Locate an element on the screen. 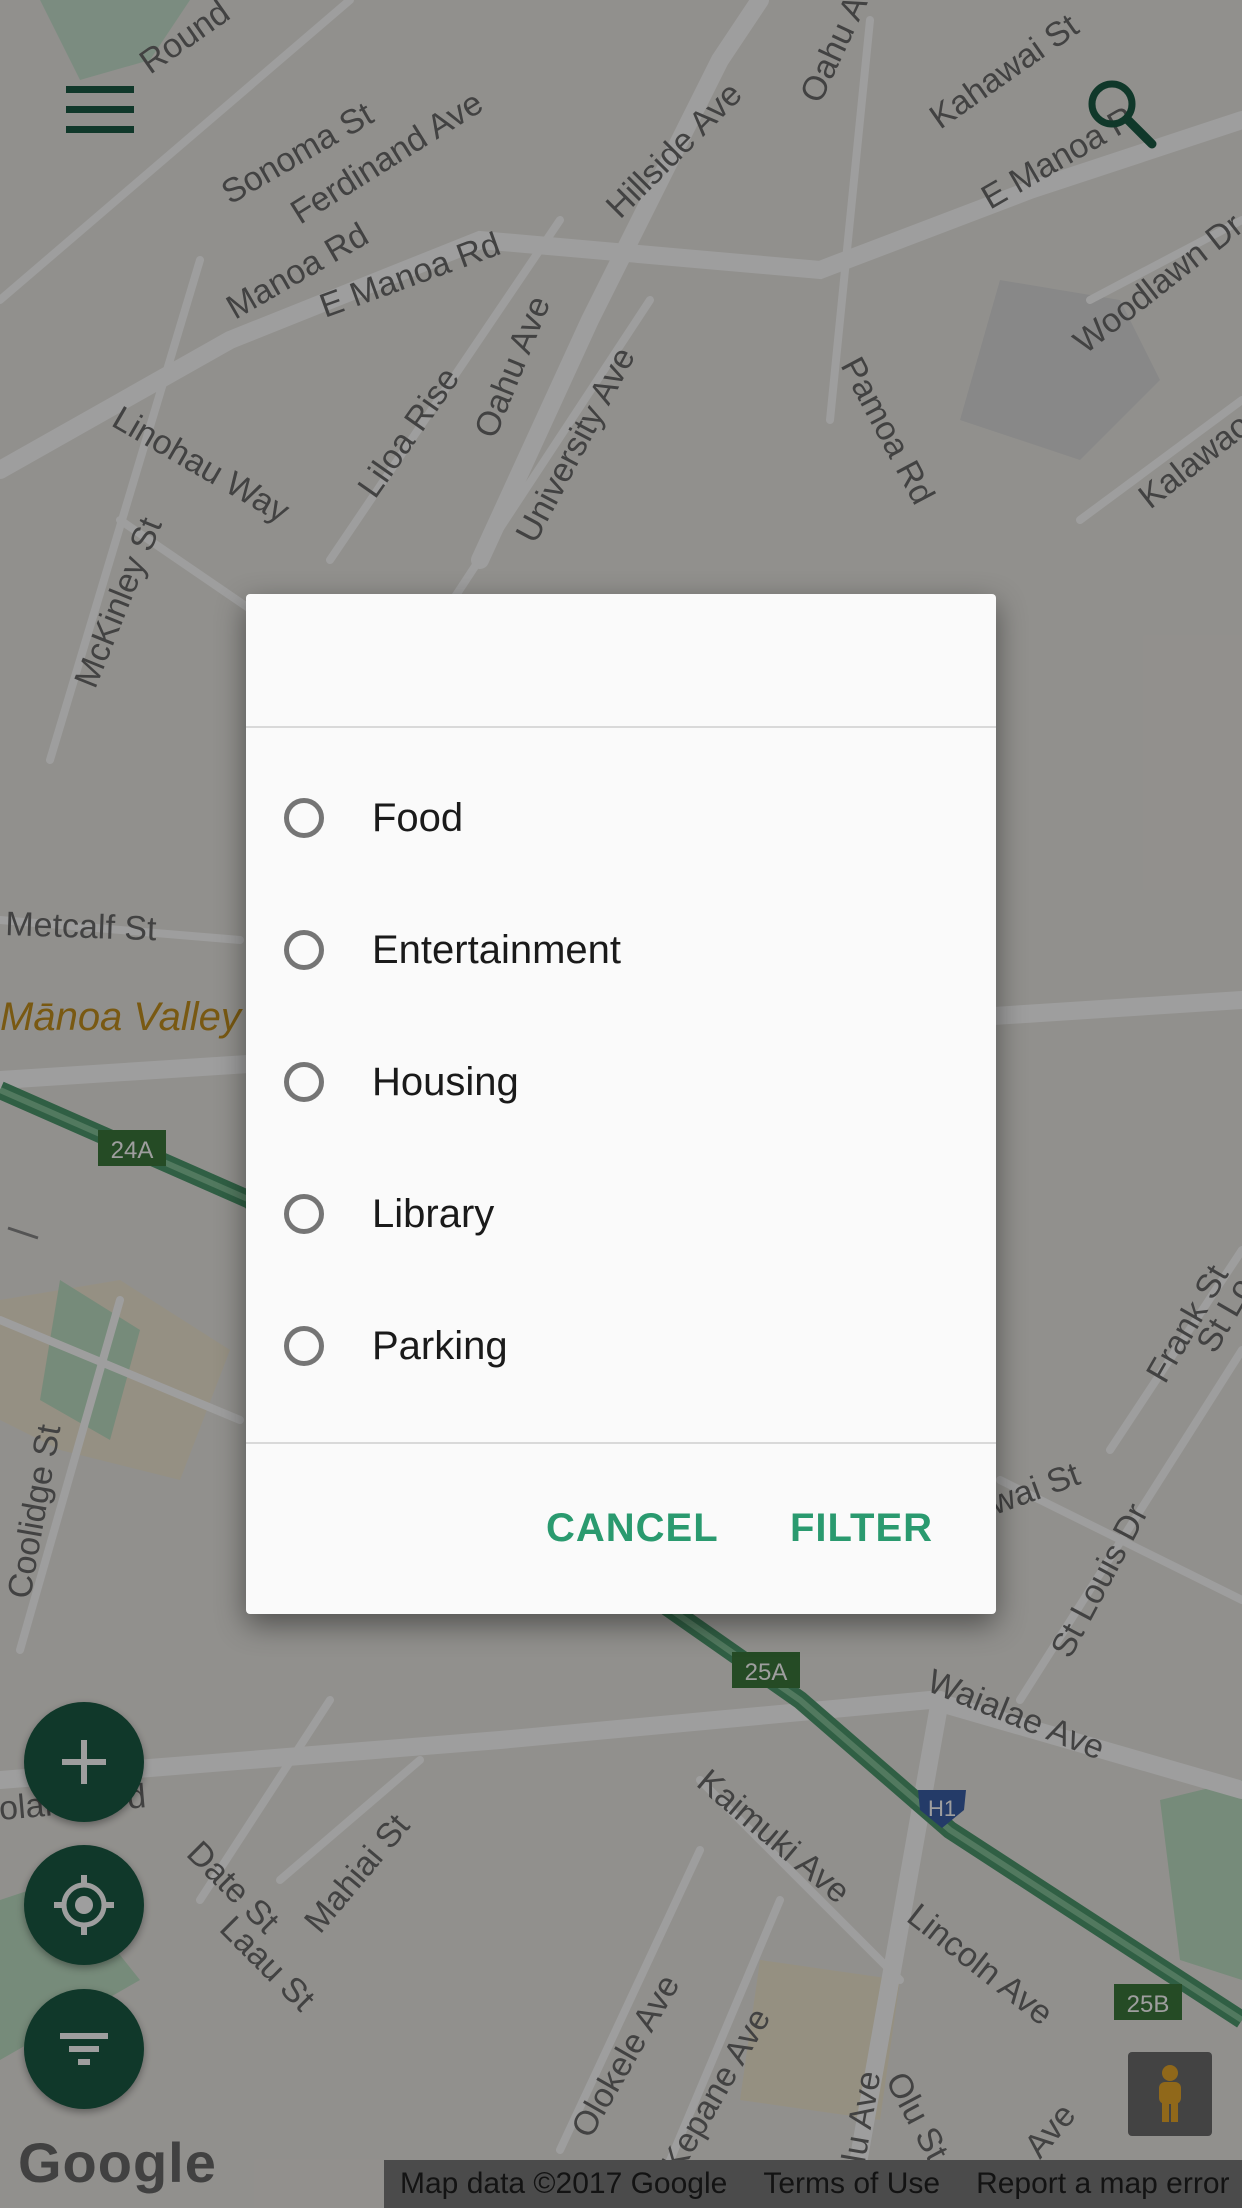  option-label: Entertainment is located at coordinates (497, 949).